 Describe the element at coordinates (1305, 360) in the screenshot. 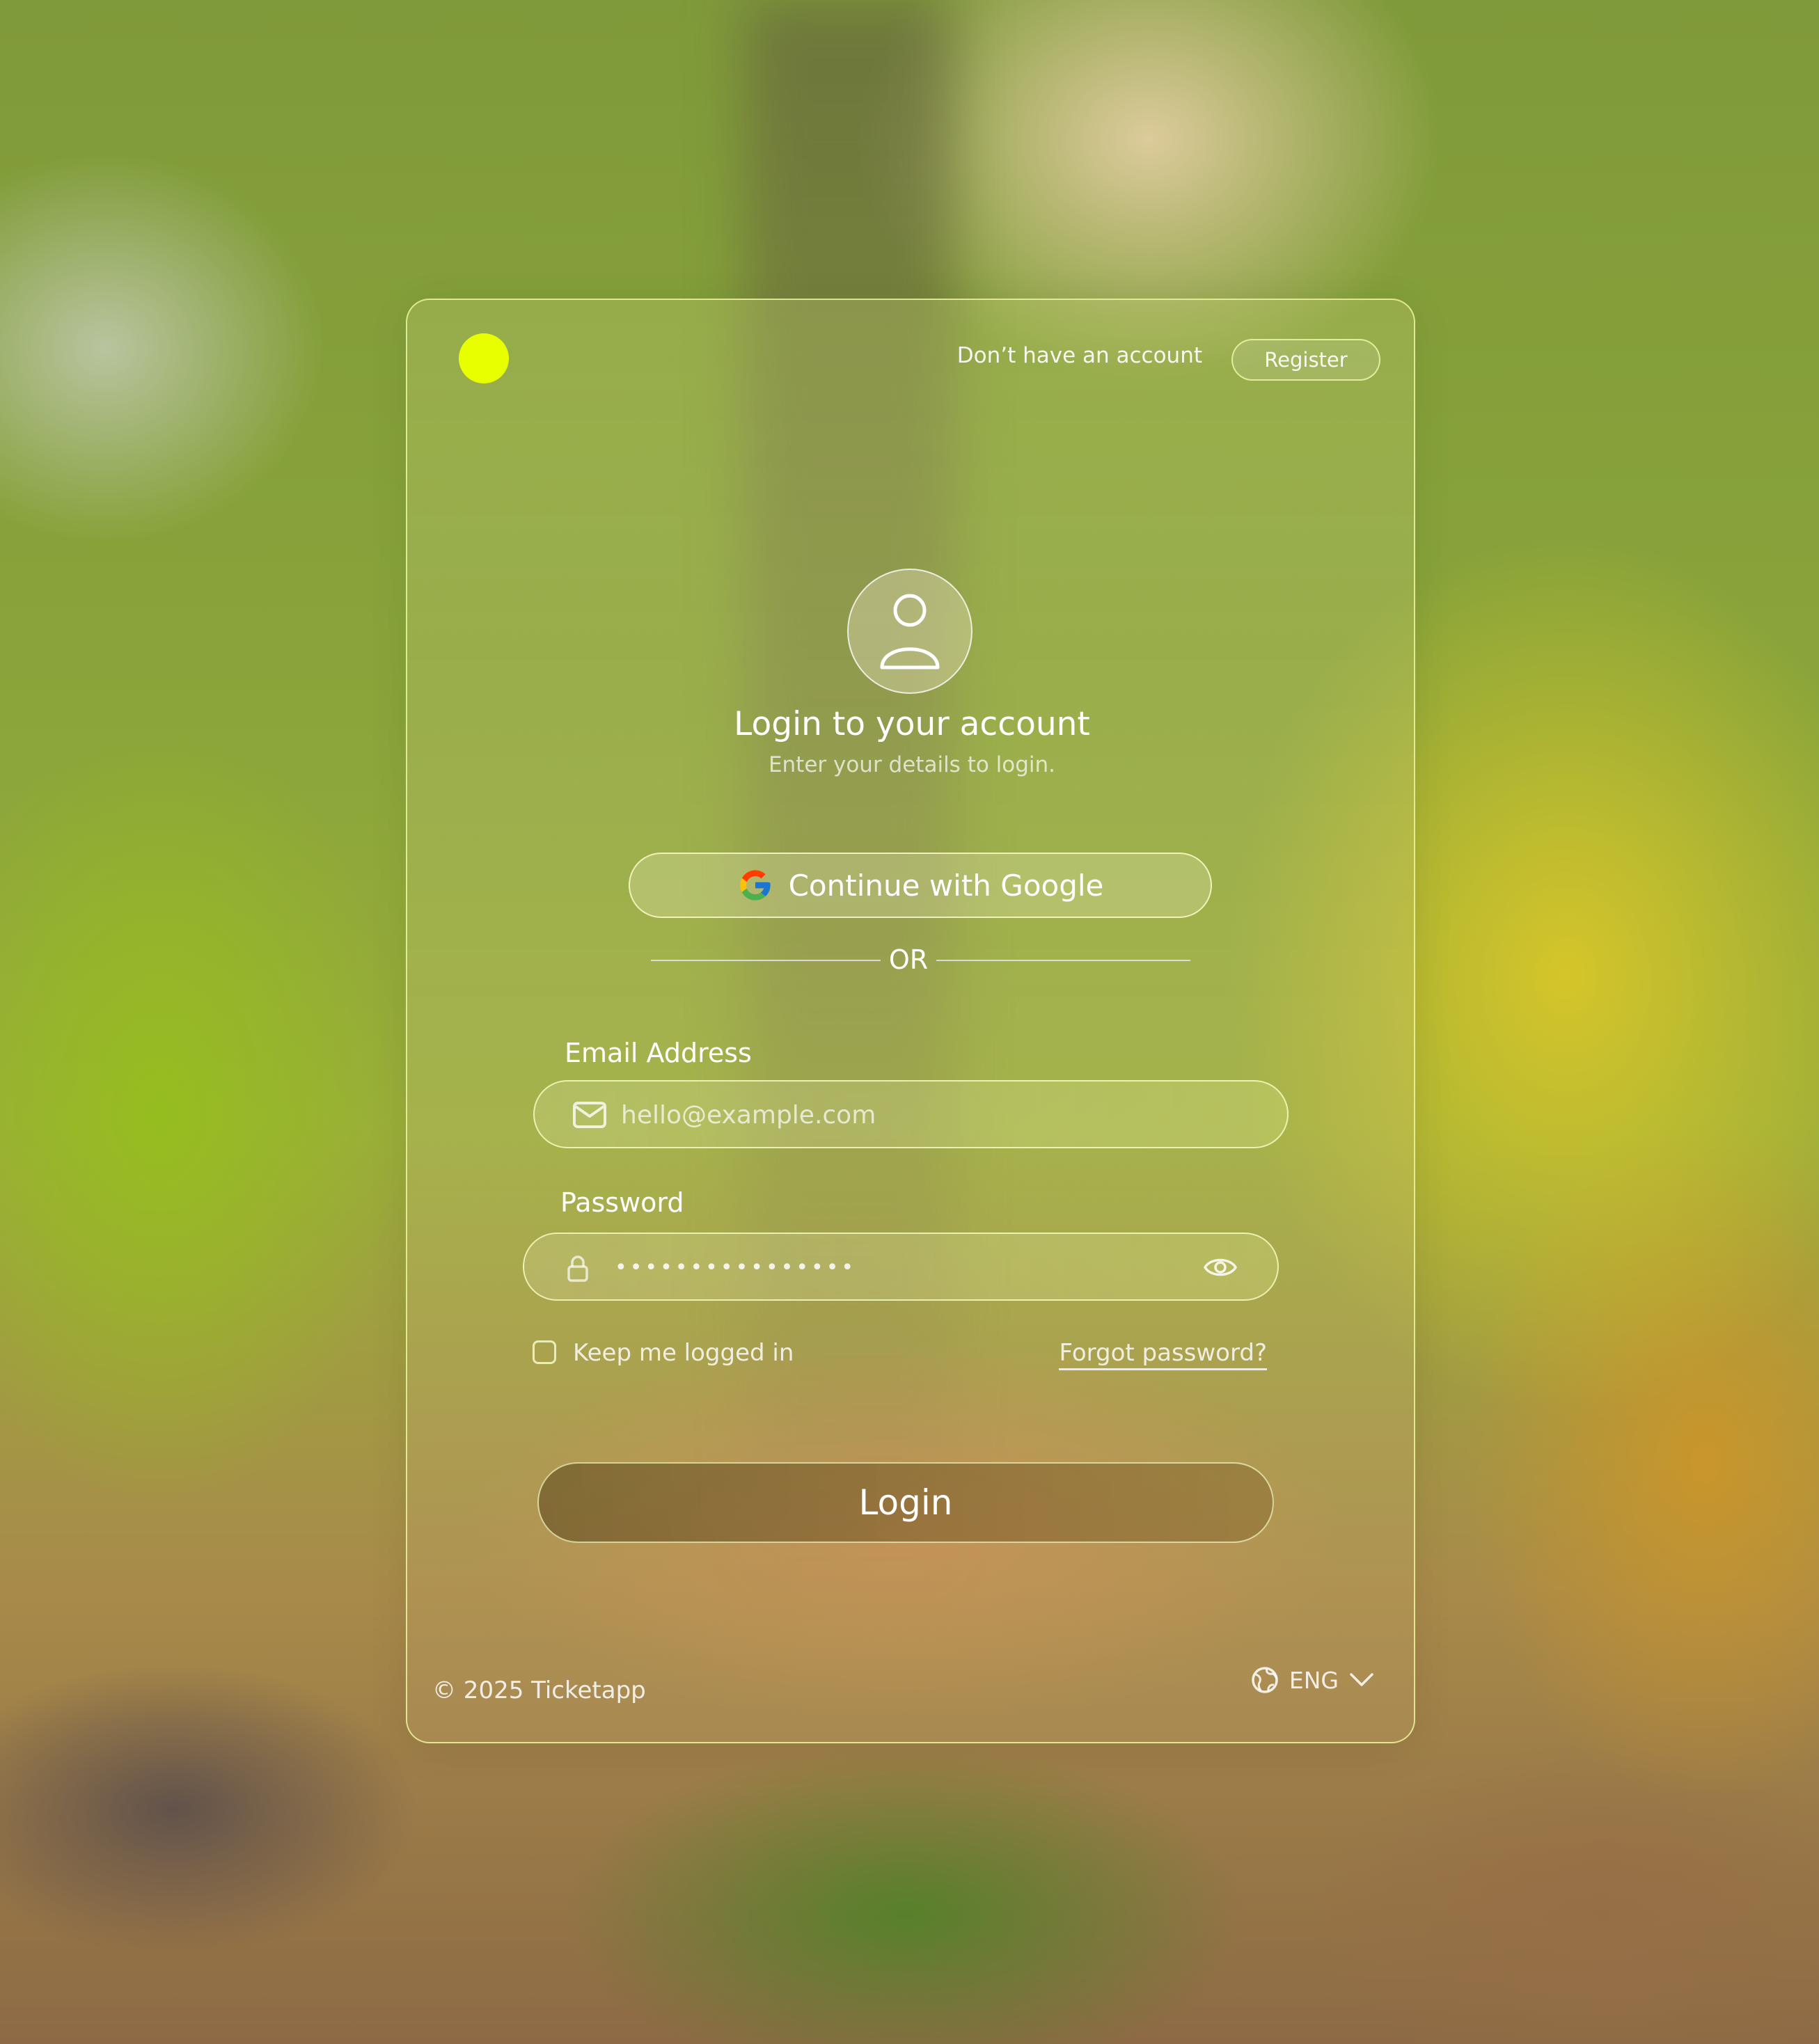

I see `register-button: Register` at that location.